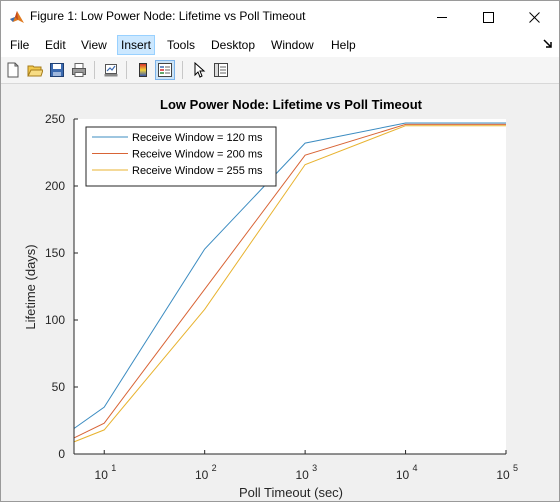 The height and width of the screenshot is (502, 560). What do you see at coordinates (343, 45) in the screenshot?
I see `menu-help: Help` at bounding box center [343, 45].